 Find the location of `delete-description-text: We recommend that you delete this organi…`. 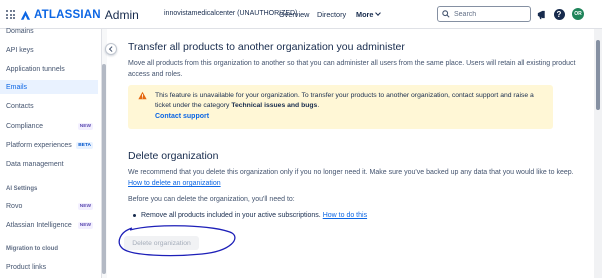

delete-description-text: We recommend that you delete this organi… is located at coordinates (351, 172).